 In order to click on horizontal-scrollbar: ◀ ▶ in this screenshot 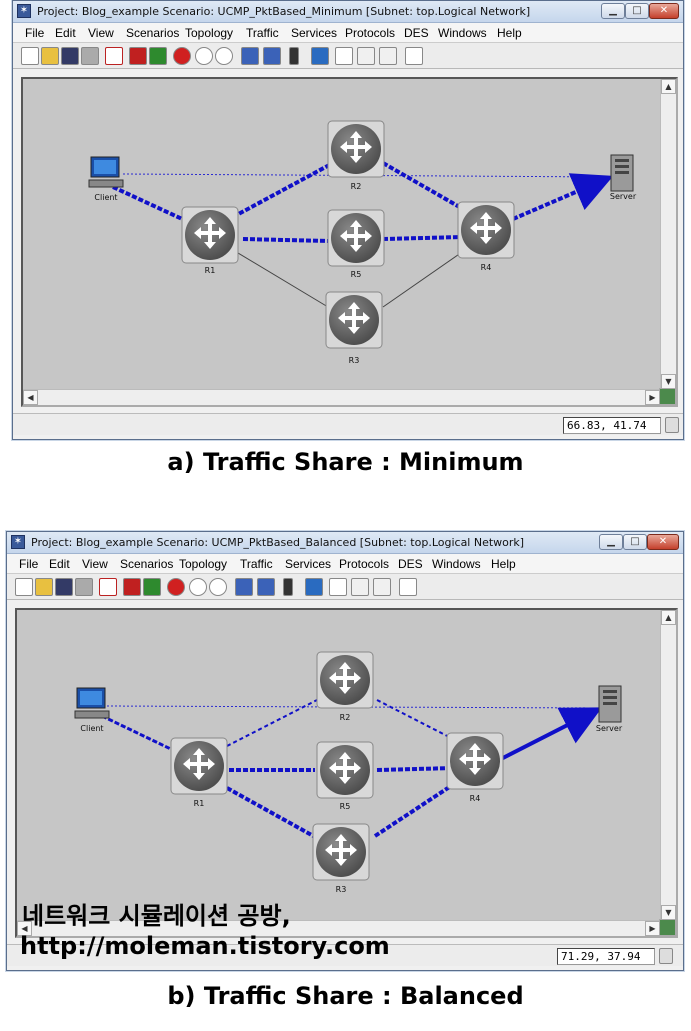, I will do `click(341, 397)`.